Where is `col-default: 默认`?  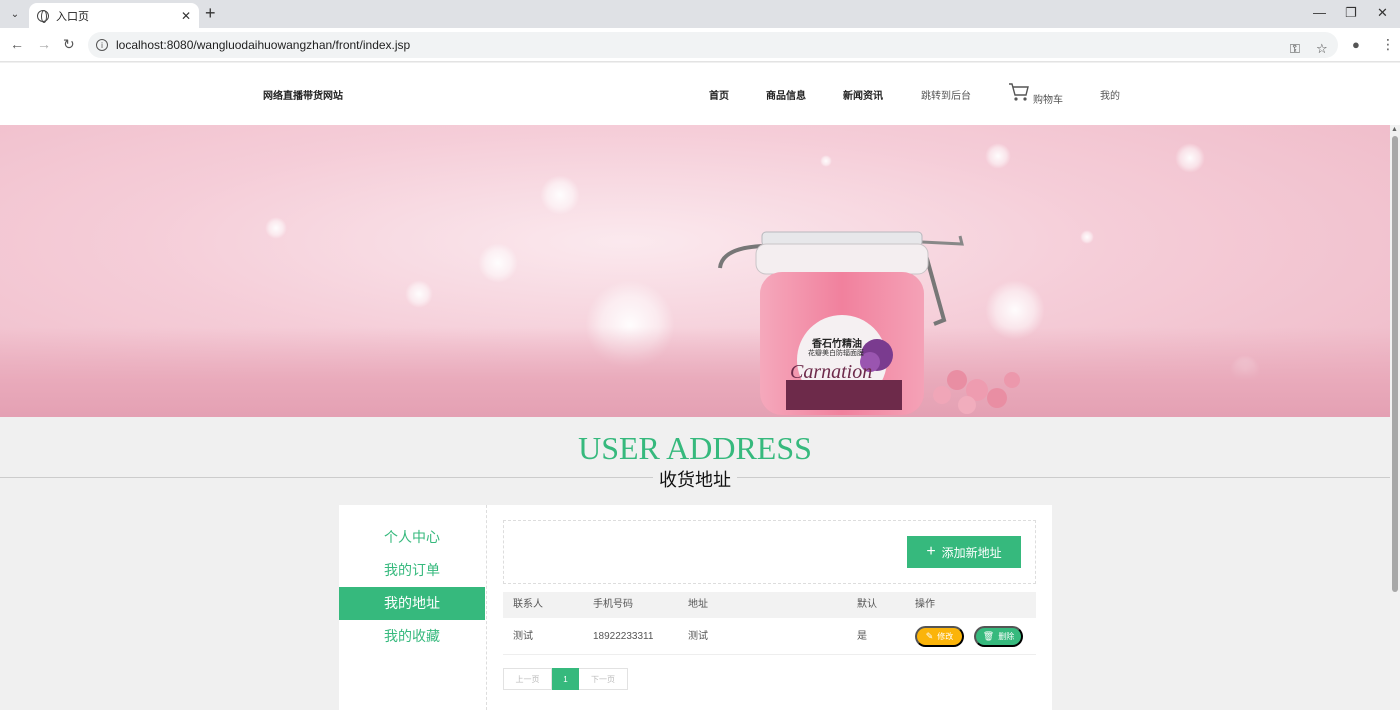
col-default: 默认 is located at coordinates (867, 604).